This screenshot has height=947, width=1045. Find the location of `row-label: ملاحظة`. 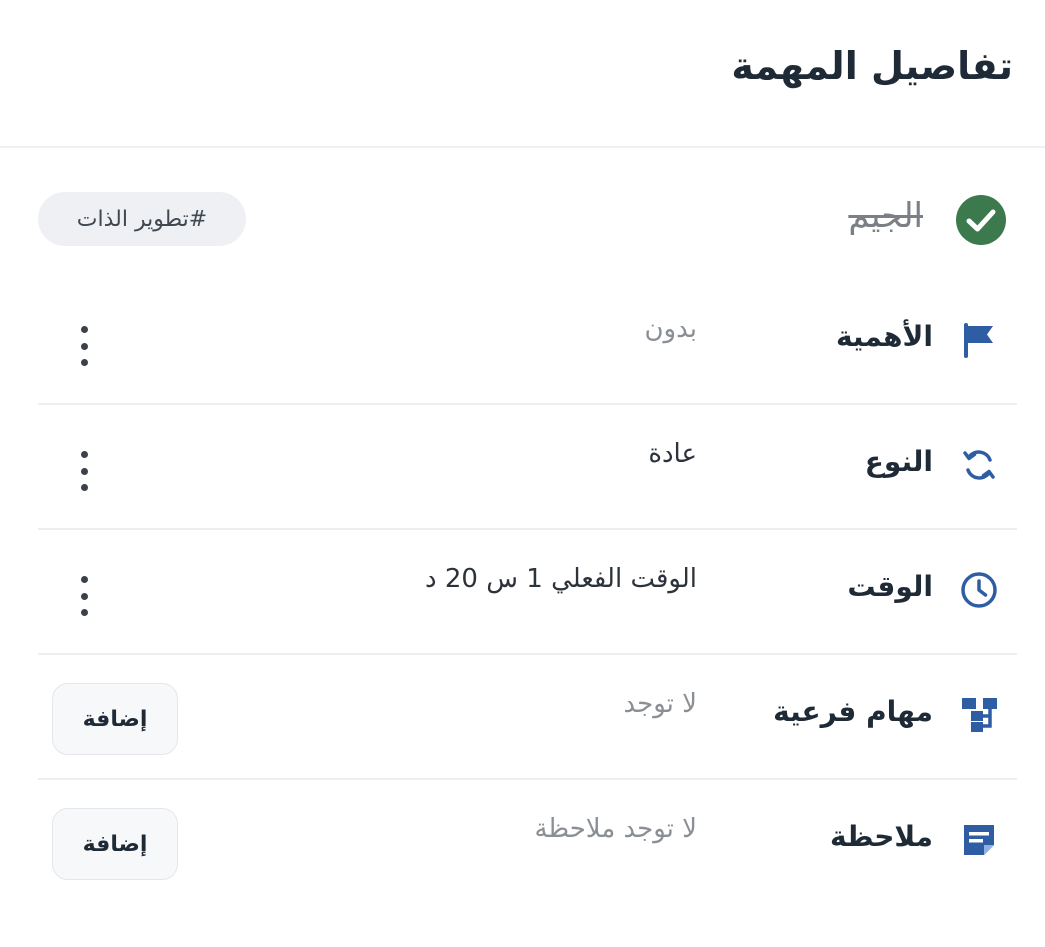

row-label: ملاحظة is located at coordinates (881, 836).